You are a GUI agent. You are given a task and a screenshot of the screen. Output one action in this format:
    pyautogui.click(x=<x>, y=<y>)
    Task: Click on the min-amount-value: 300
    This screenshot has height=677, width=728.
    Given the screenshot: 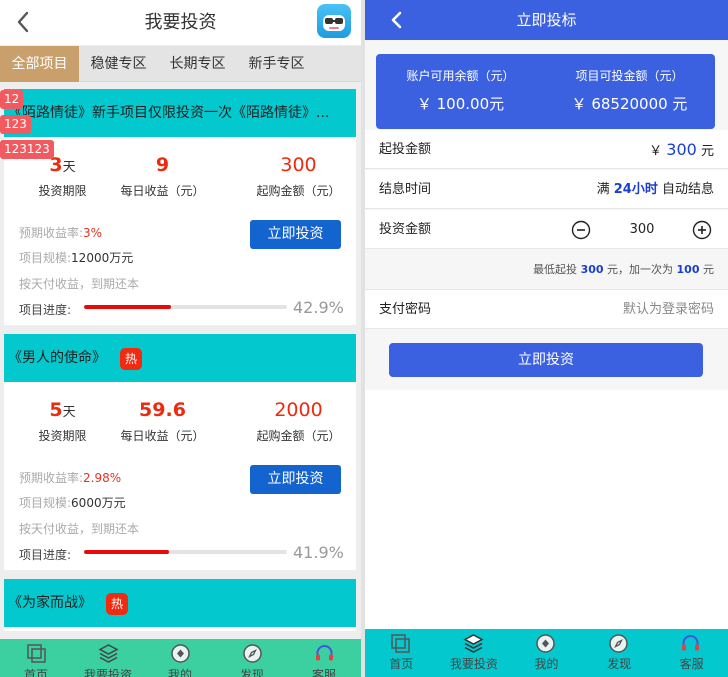 What is the action you would take?
    pyautogui.click(x=298, y=165)
    